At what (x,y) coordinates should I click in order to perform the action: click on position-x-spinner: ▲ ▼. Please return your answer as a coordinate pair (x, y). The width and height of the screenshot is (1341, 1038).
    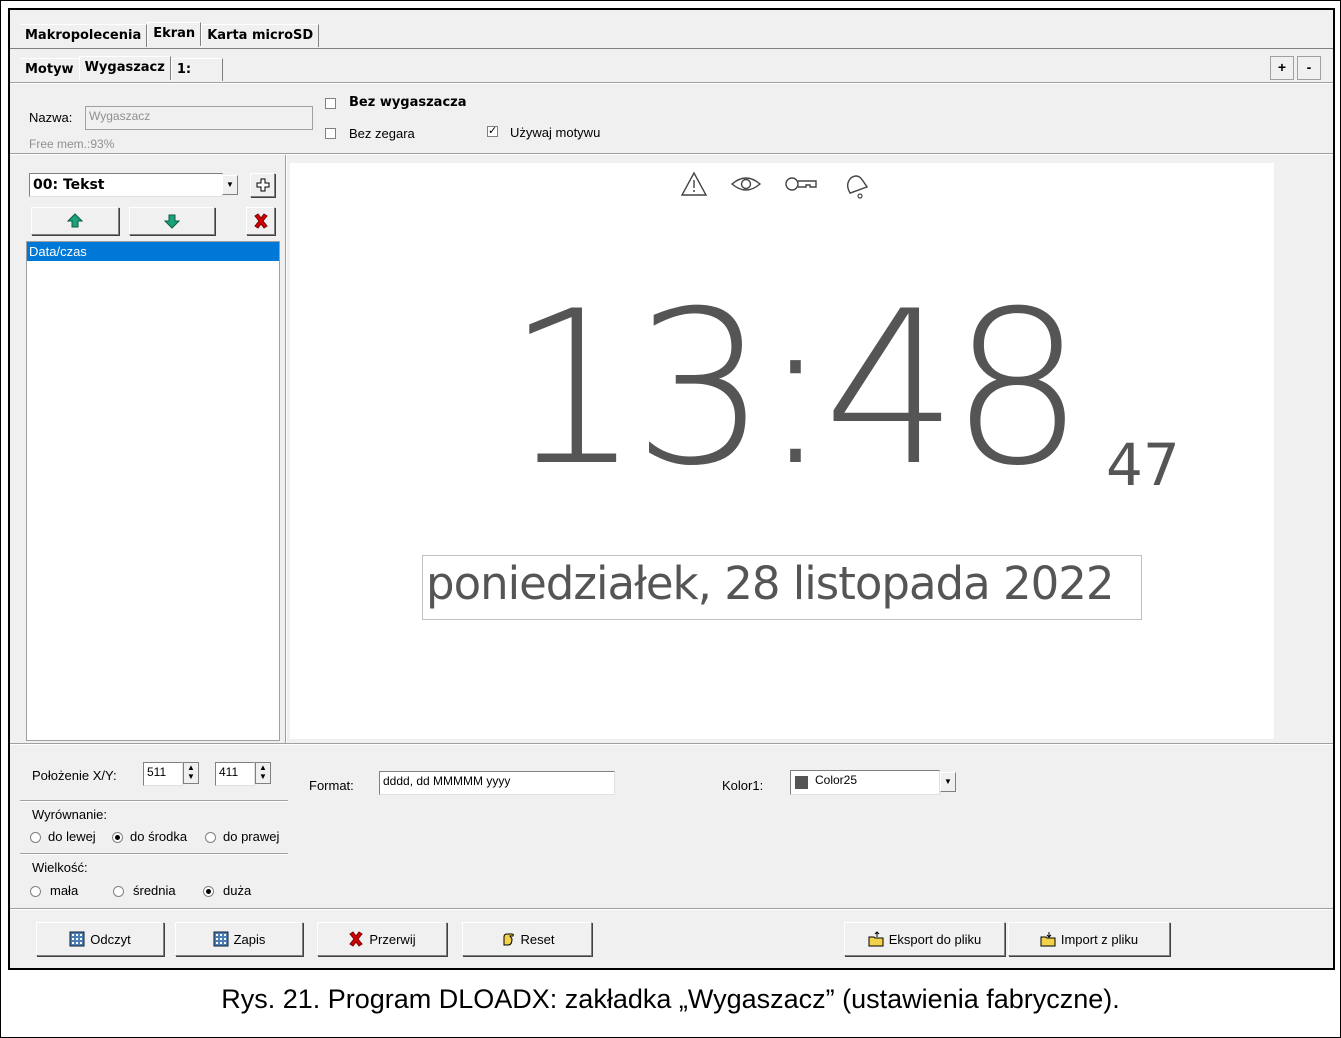
    Looking at the image, I should click on (191, 773).